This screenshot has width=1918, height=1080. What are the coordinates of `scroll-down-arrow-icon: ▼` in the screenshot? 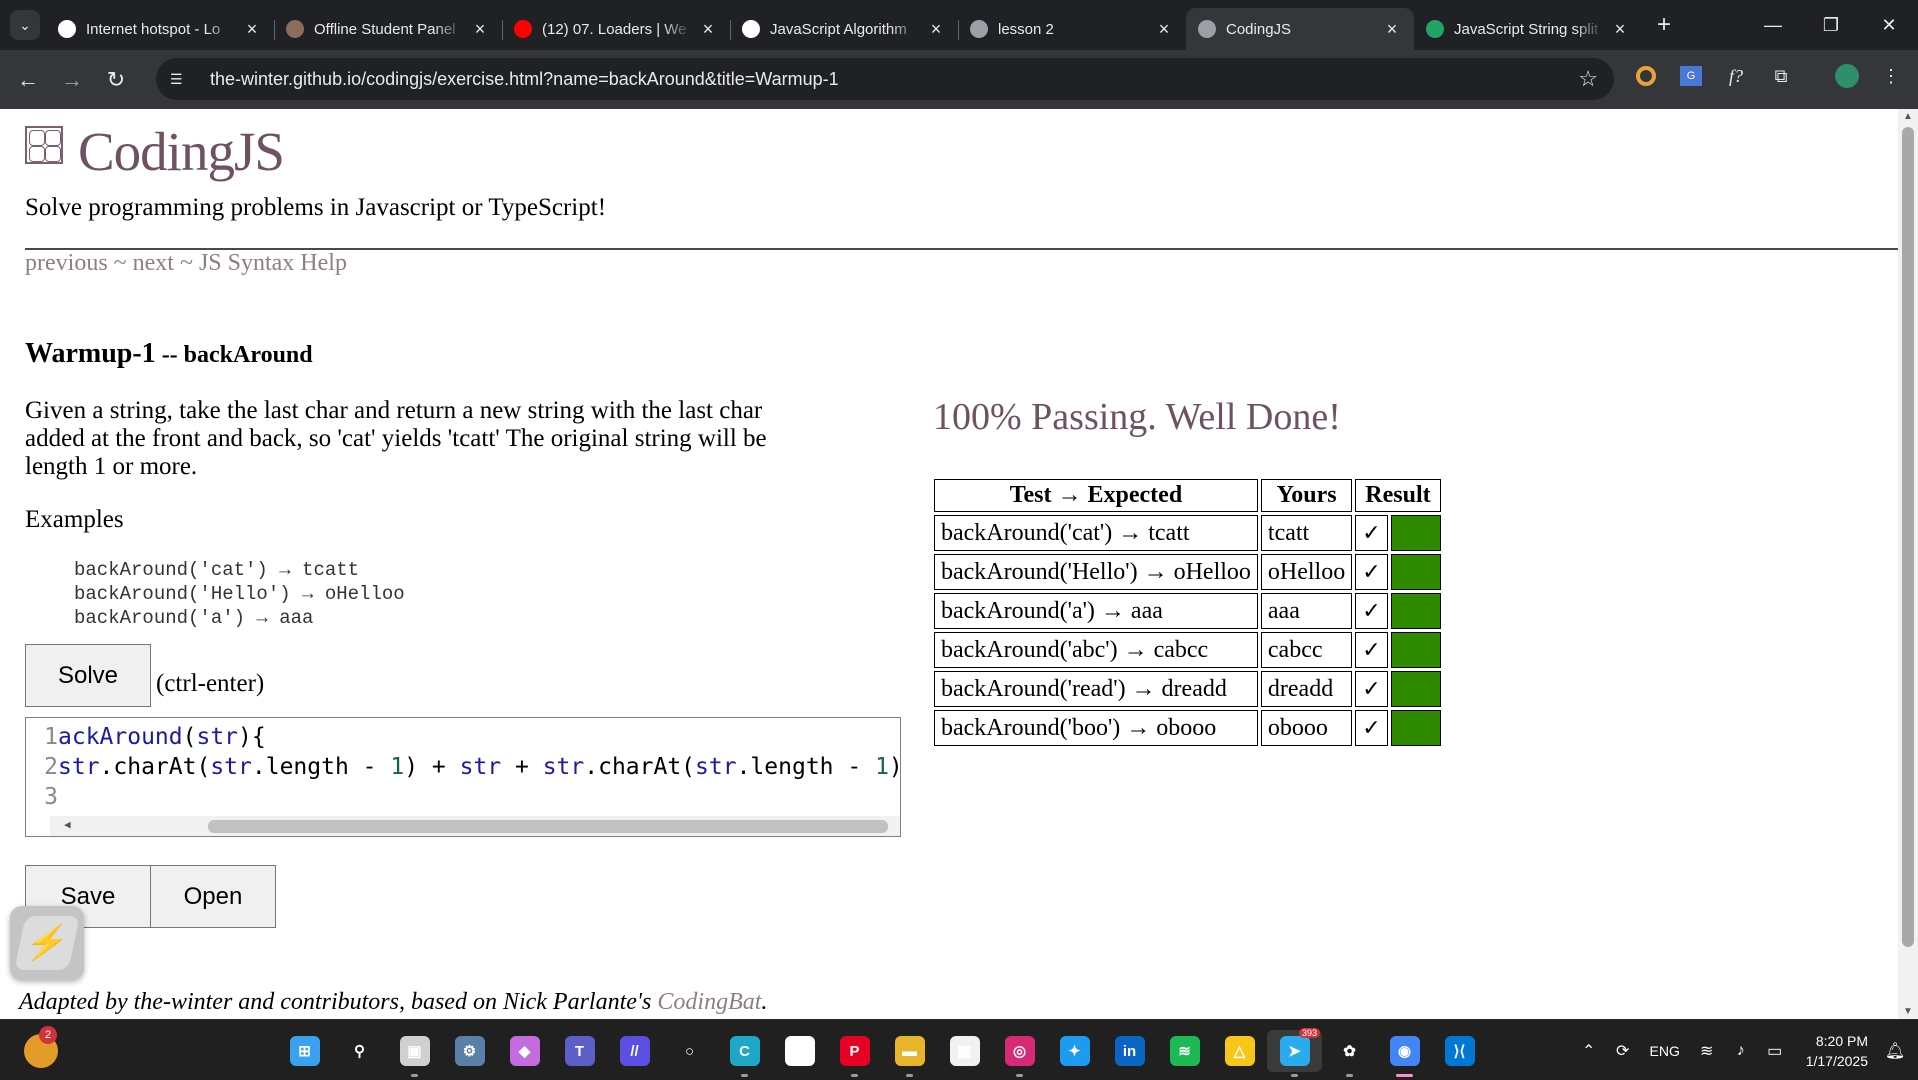 It's located at (1908, 1011).